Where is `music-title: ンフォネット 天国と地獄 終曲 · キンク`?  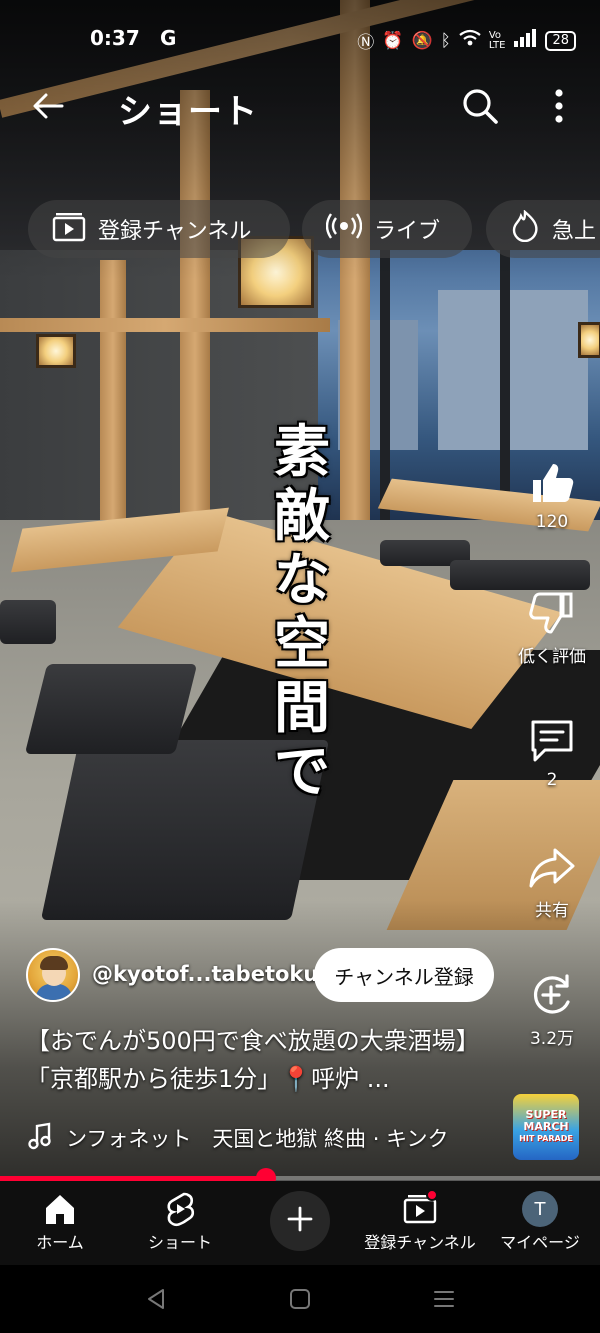
music-title: ンフォネット 天国と地獄 終曲 · キンク is located at coordinates (257, 1139).